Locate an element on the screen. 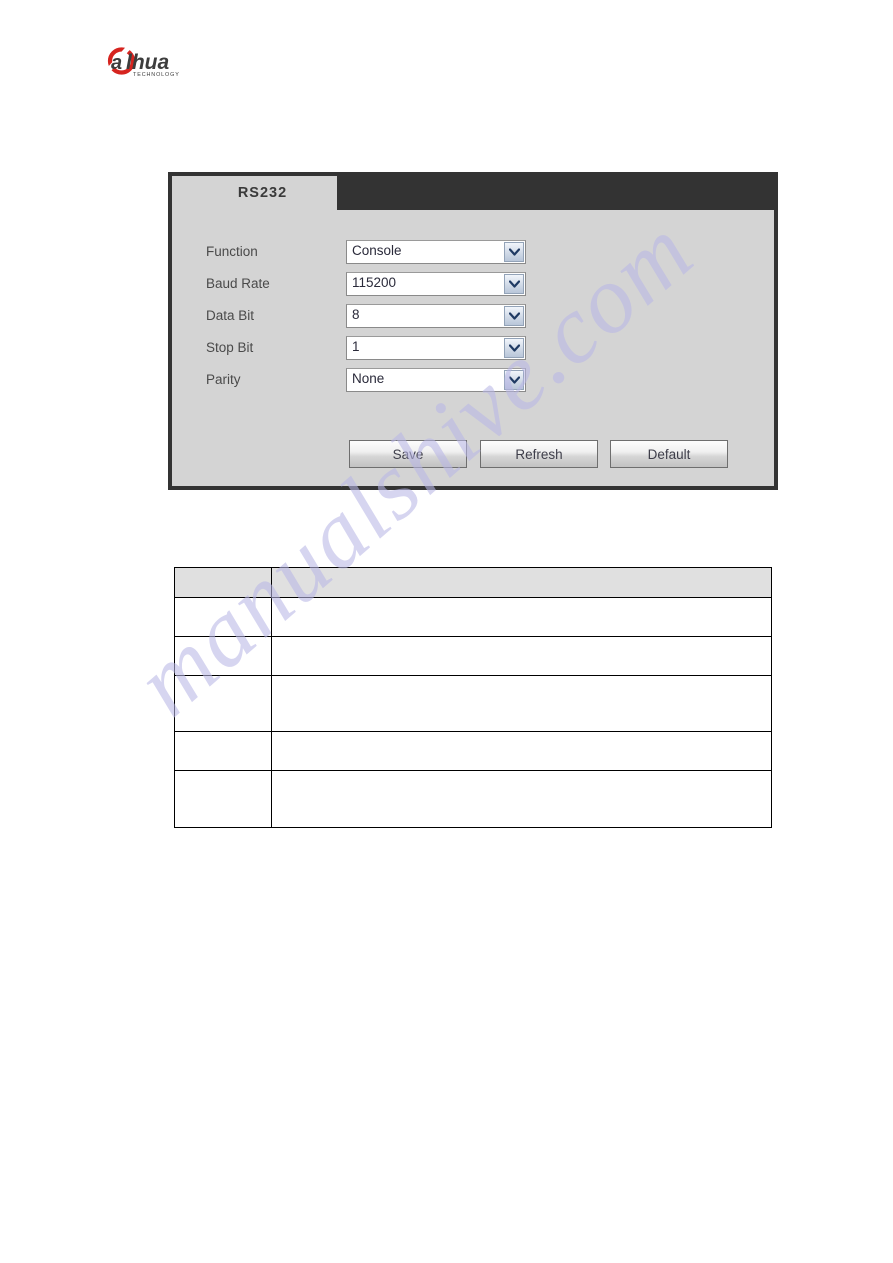  table-body is located at coordinates (473, 712).